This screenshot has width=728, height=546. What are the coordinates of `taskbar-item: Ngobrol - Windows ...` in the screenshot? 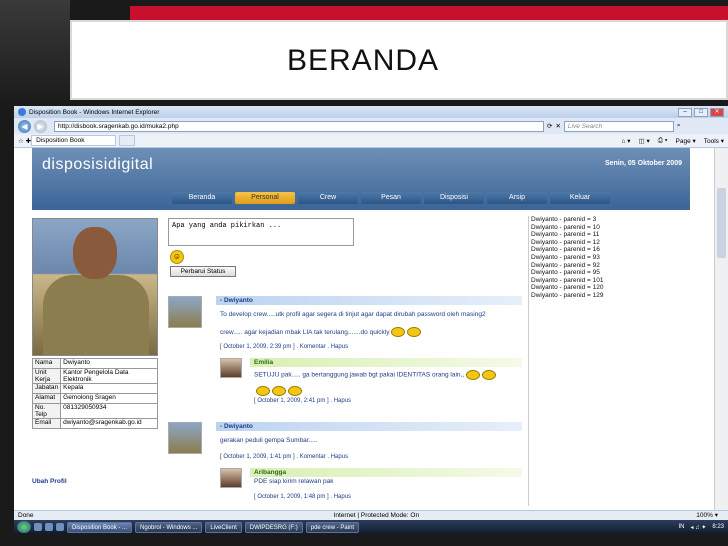 It's located at (169, 527).